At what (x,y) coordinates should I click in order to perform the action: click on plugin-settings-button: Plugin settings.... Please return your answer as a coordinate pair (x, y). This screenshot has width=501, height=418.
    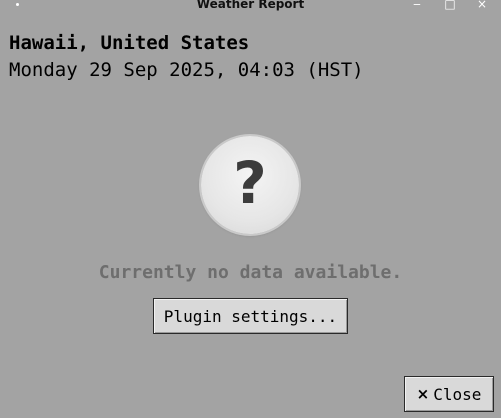
    Looking at the image, I should click on (250, 316).